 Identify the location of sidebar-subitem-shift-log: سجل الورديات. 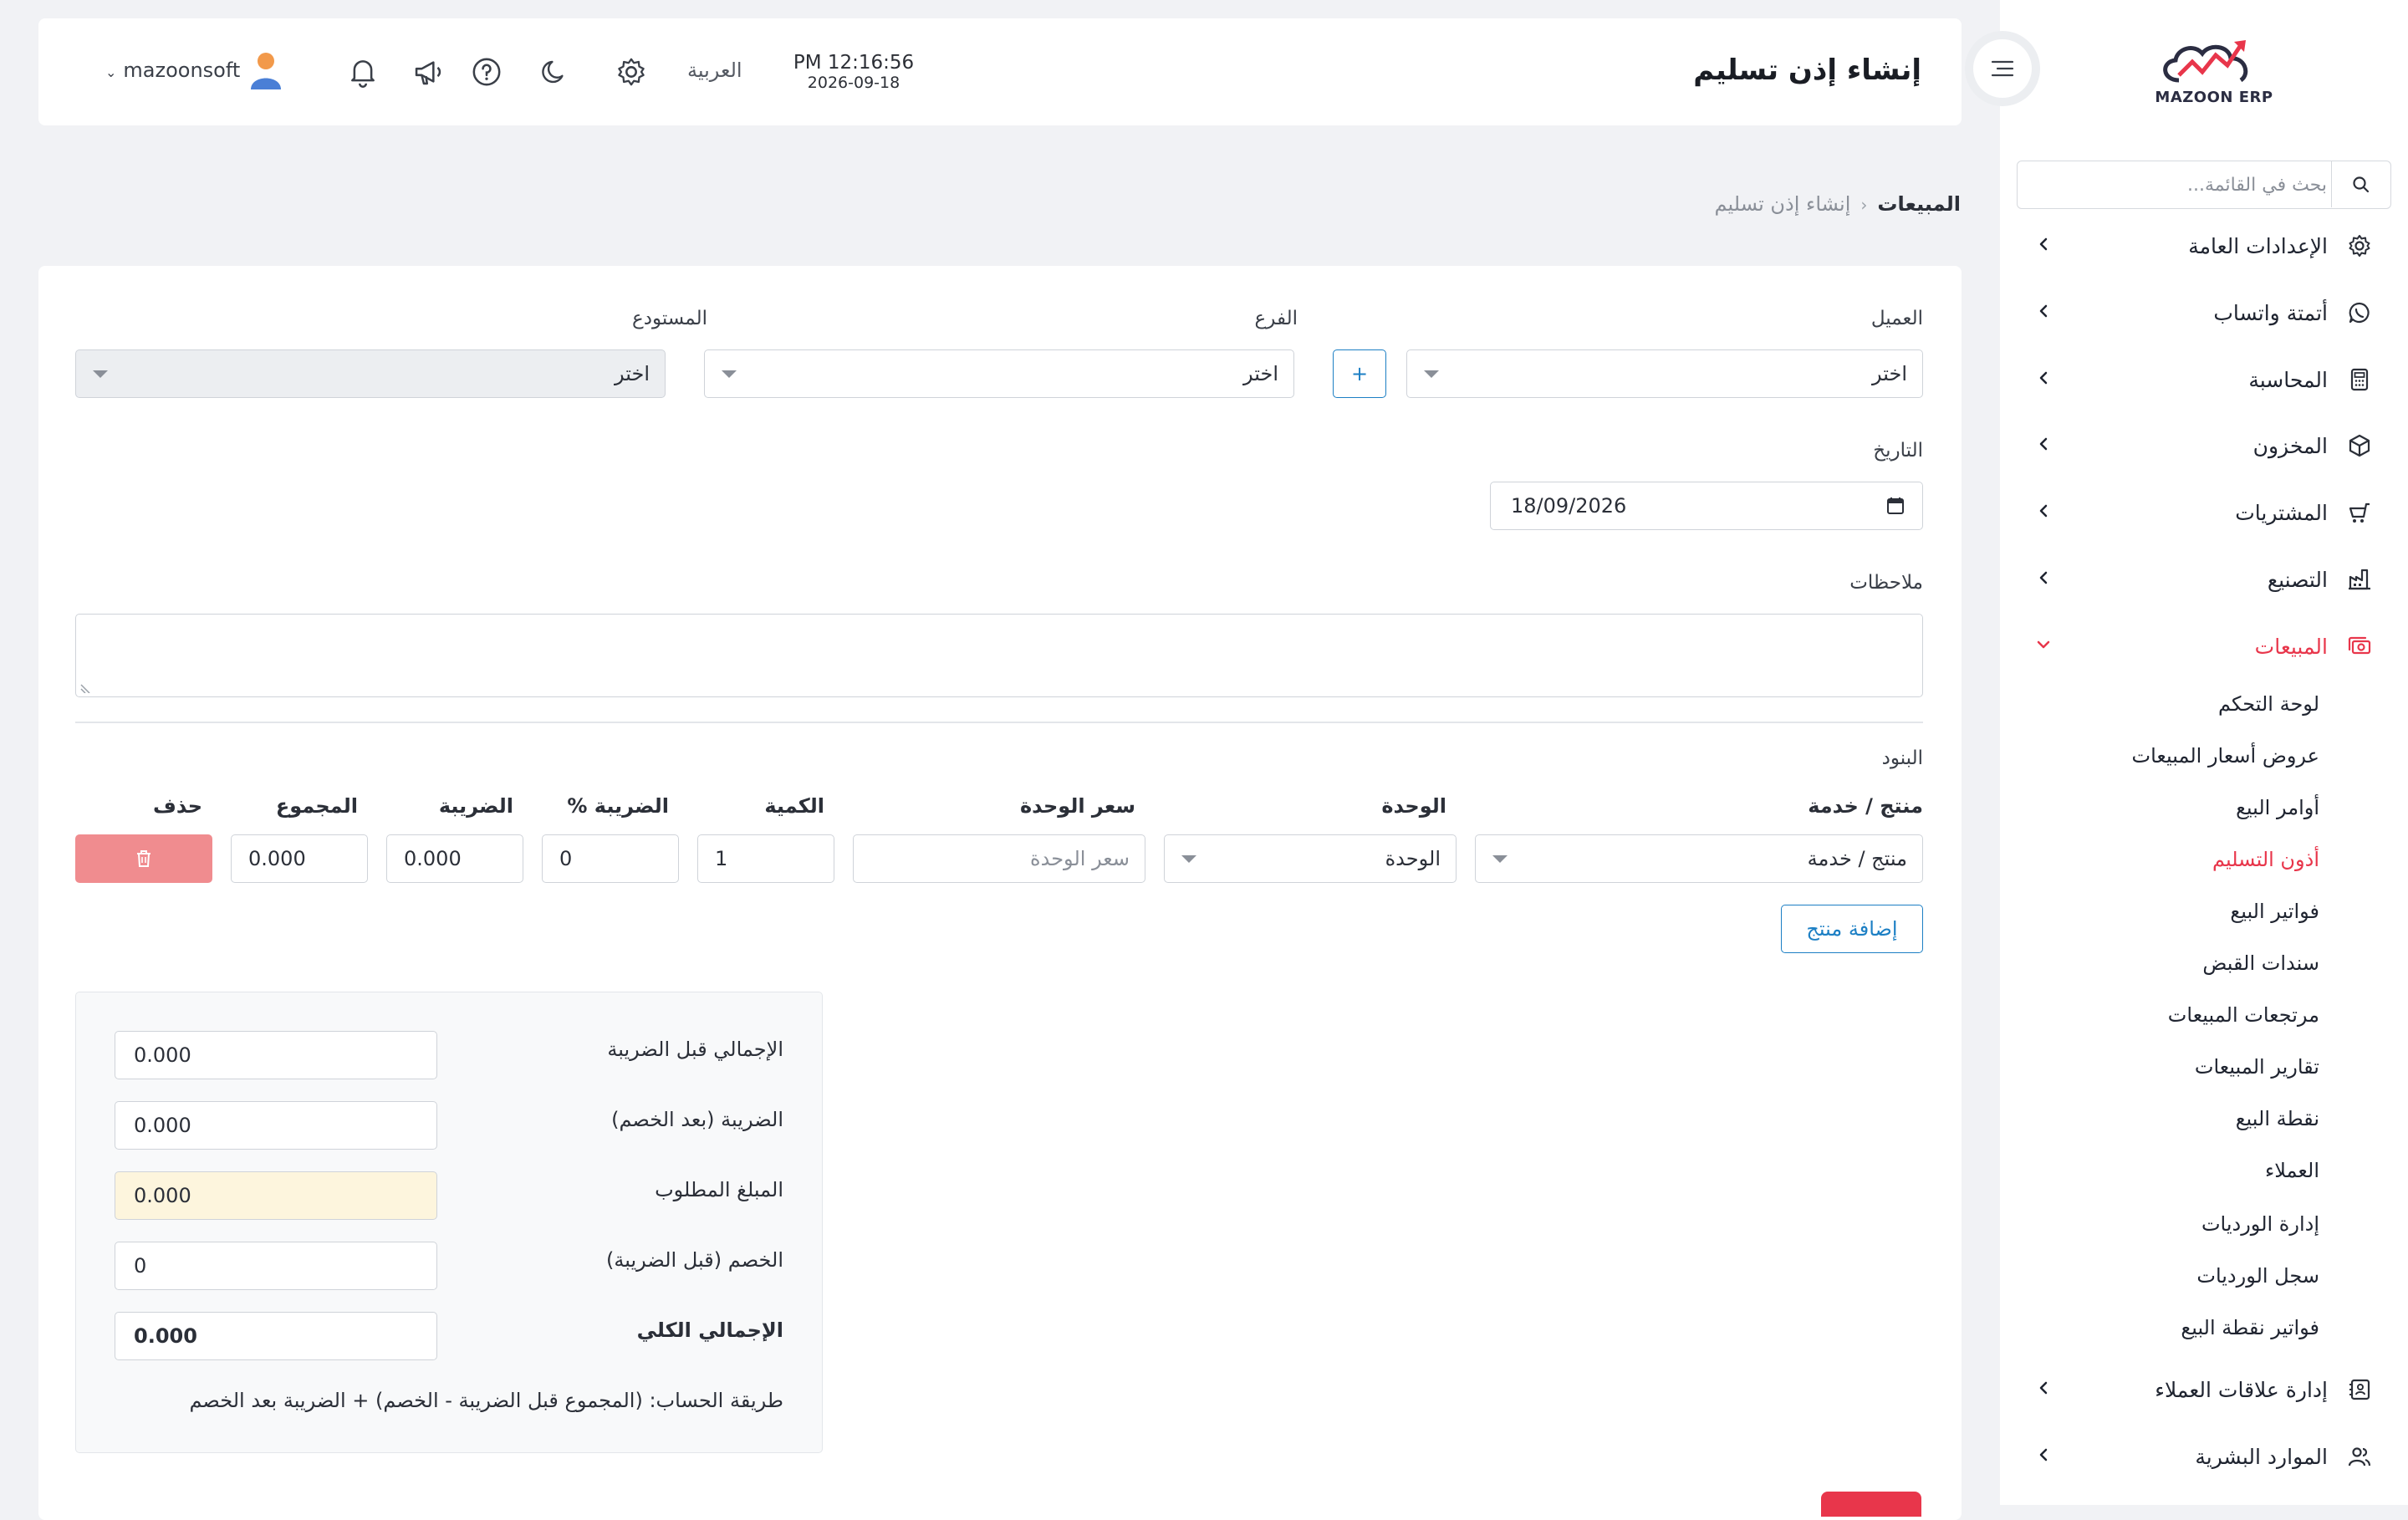
(2257, 1276).